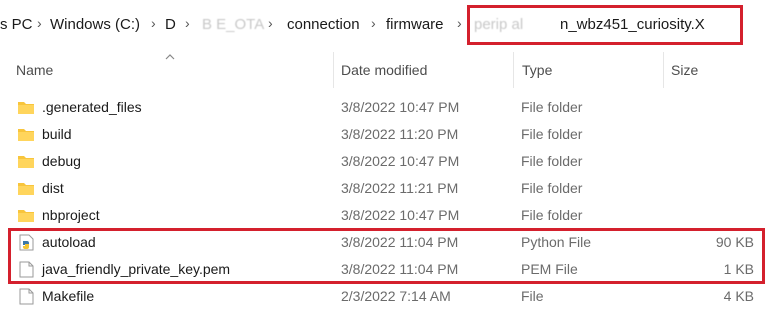  I want to click on breadcrumb-obscured: B E_OTA, so click(233, 24).